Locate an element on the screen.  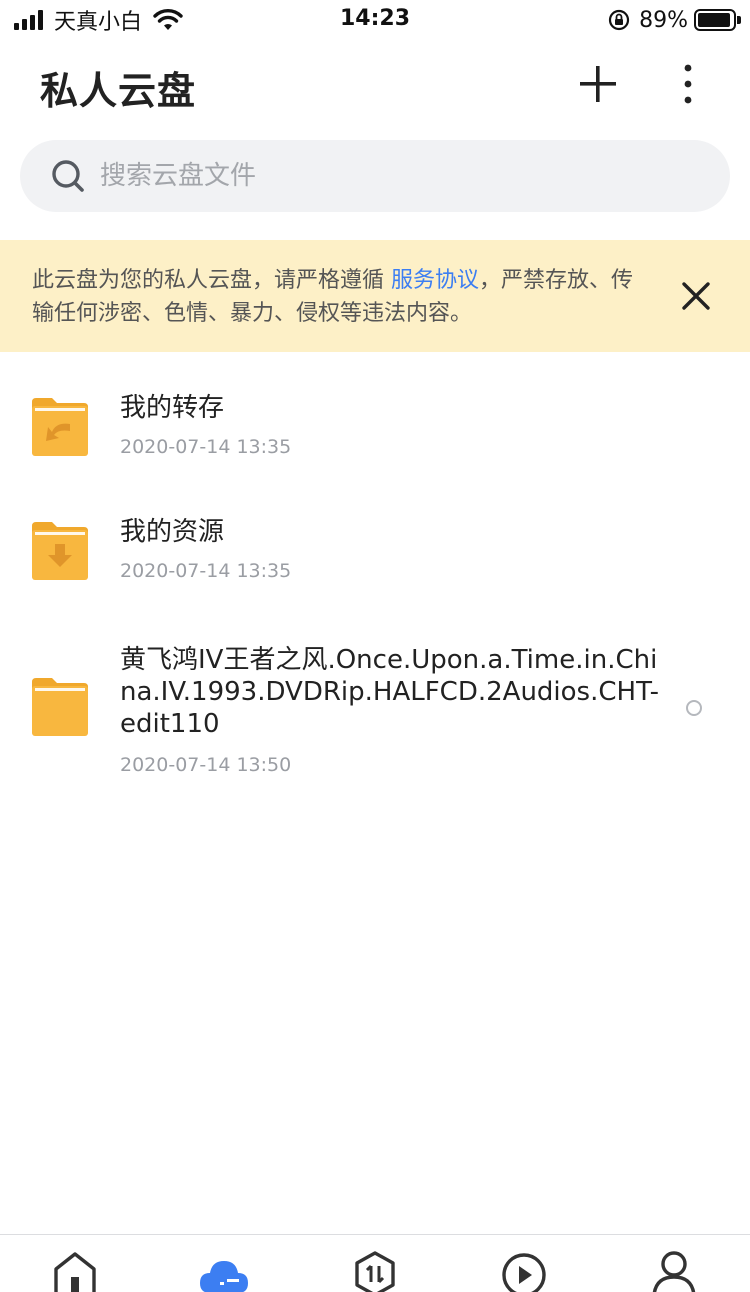
folder-download-icon is located at coordinates (60, 551).